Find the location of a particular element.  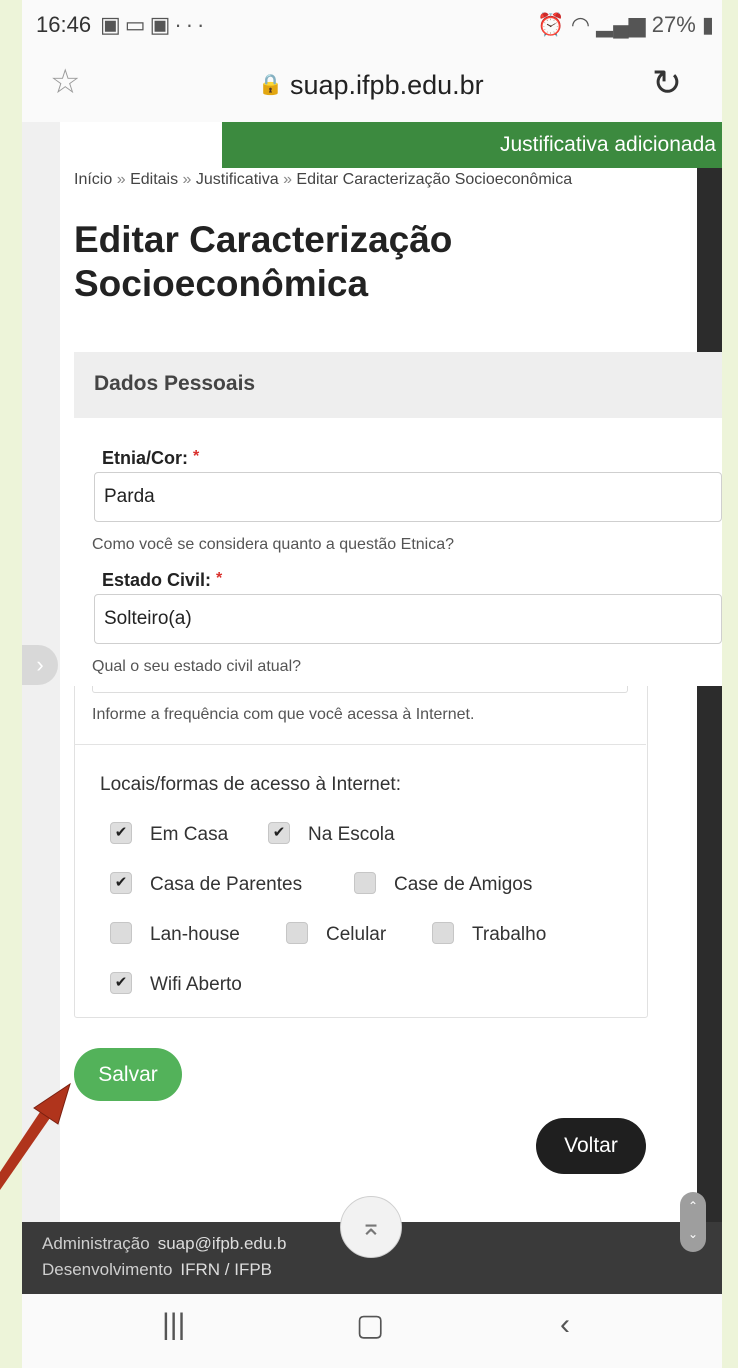

checkbox-label: Casa de Parentes is located at coordinates (226, 884).